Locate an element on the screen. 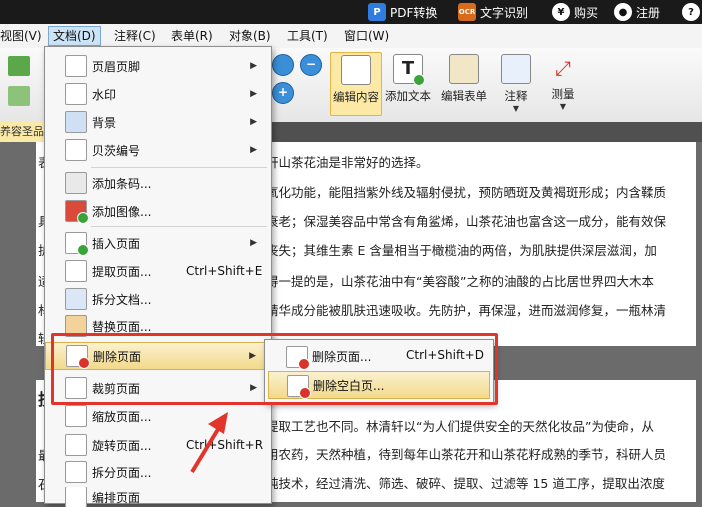  header-footer-icon is located at coordinates (76, 66).